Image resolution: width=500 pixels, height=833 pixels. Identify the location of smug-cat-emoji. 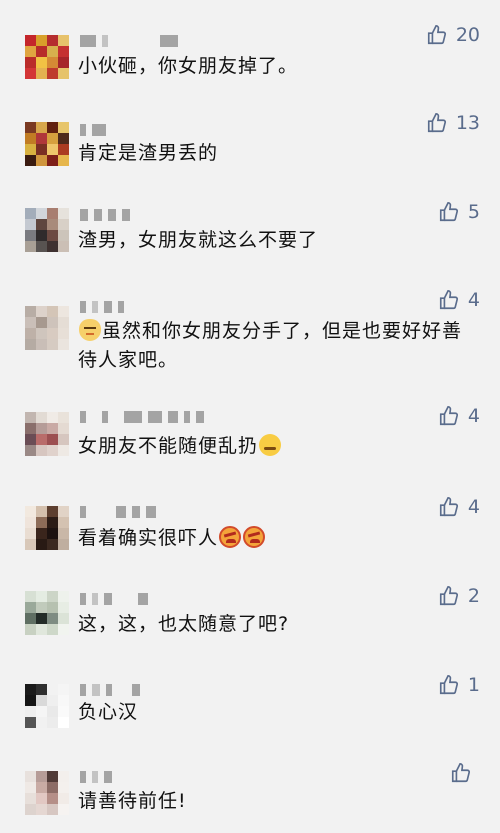
(90, 330).